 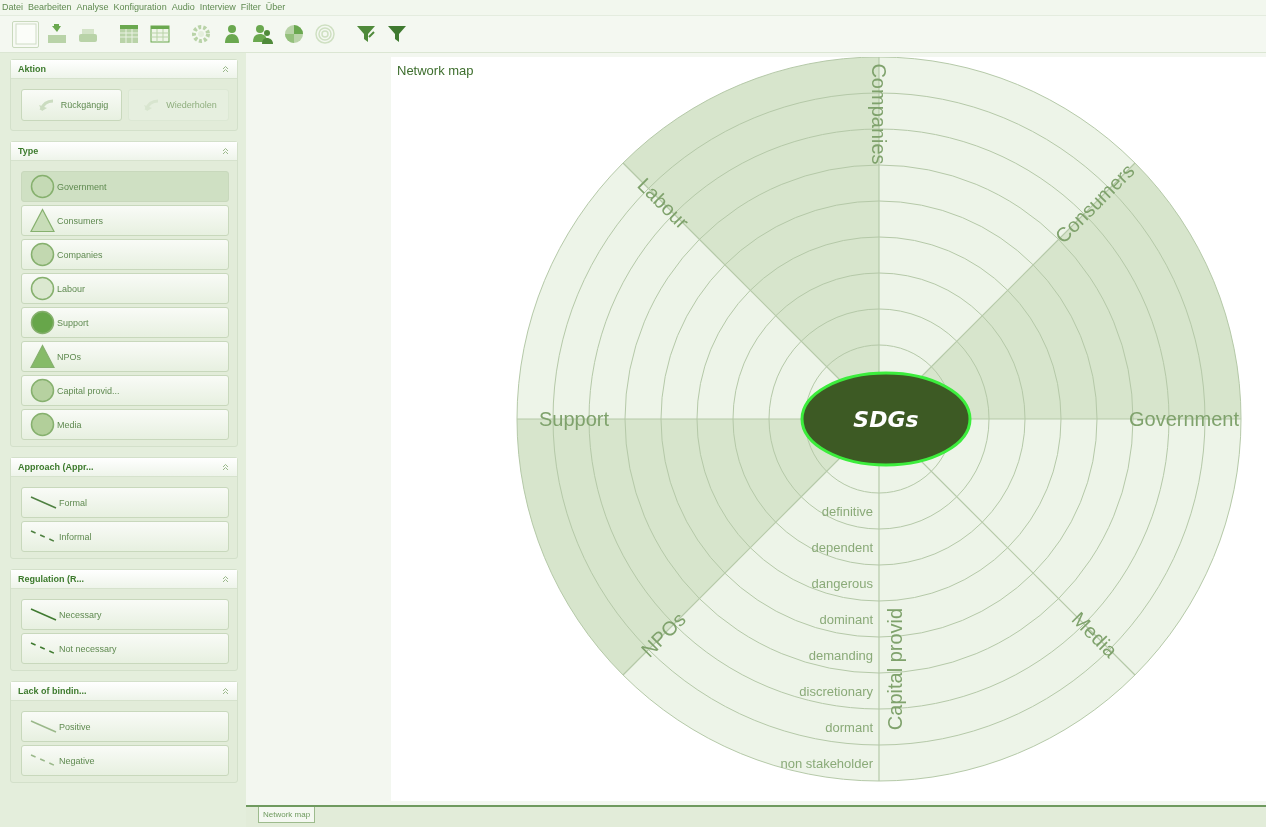 I want to click on menu-item: Filter, so click(x=250, y=7).